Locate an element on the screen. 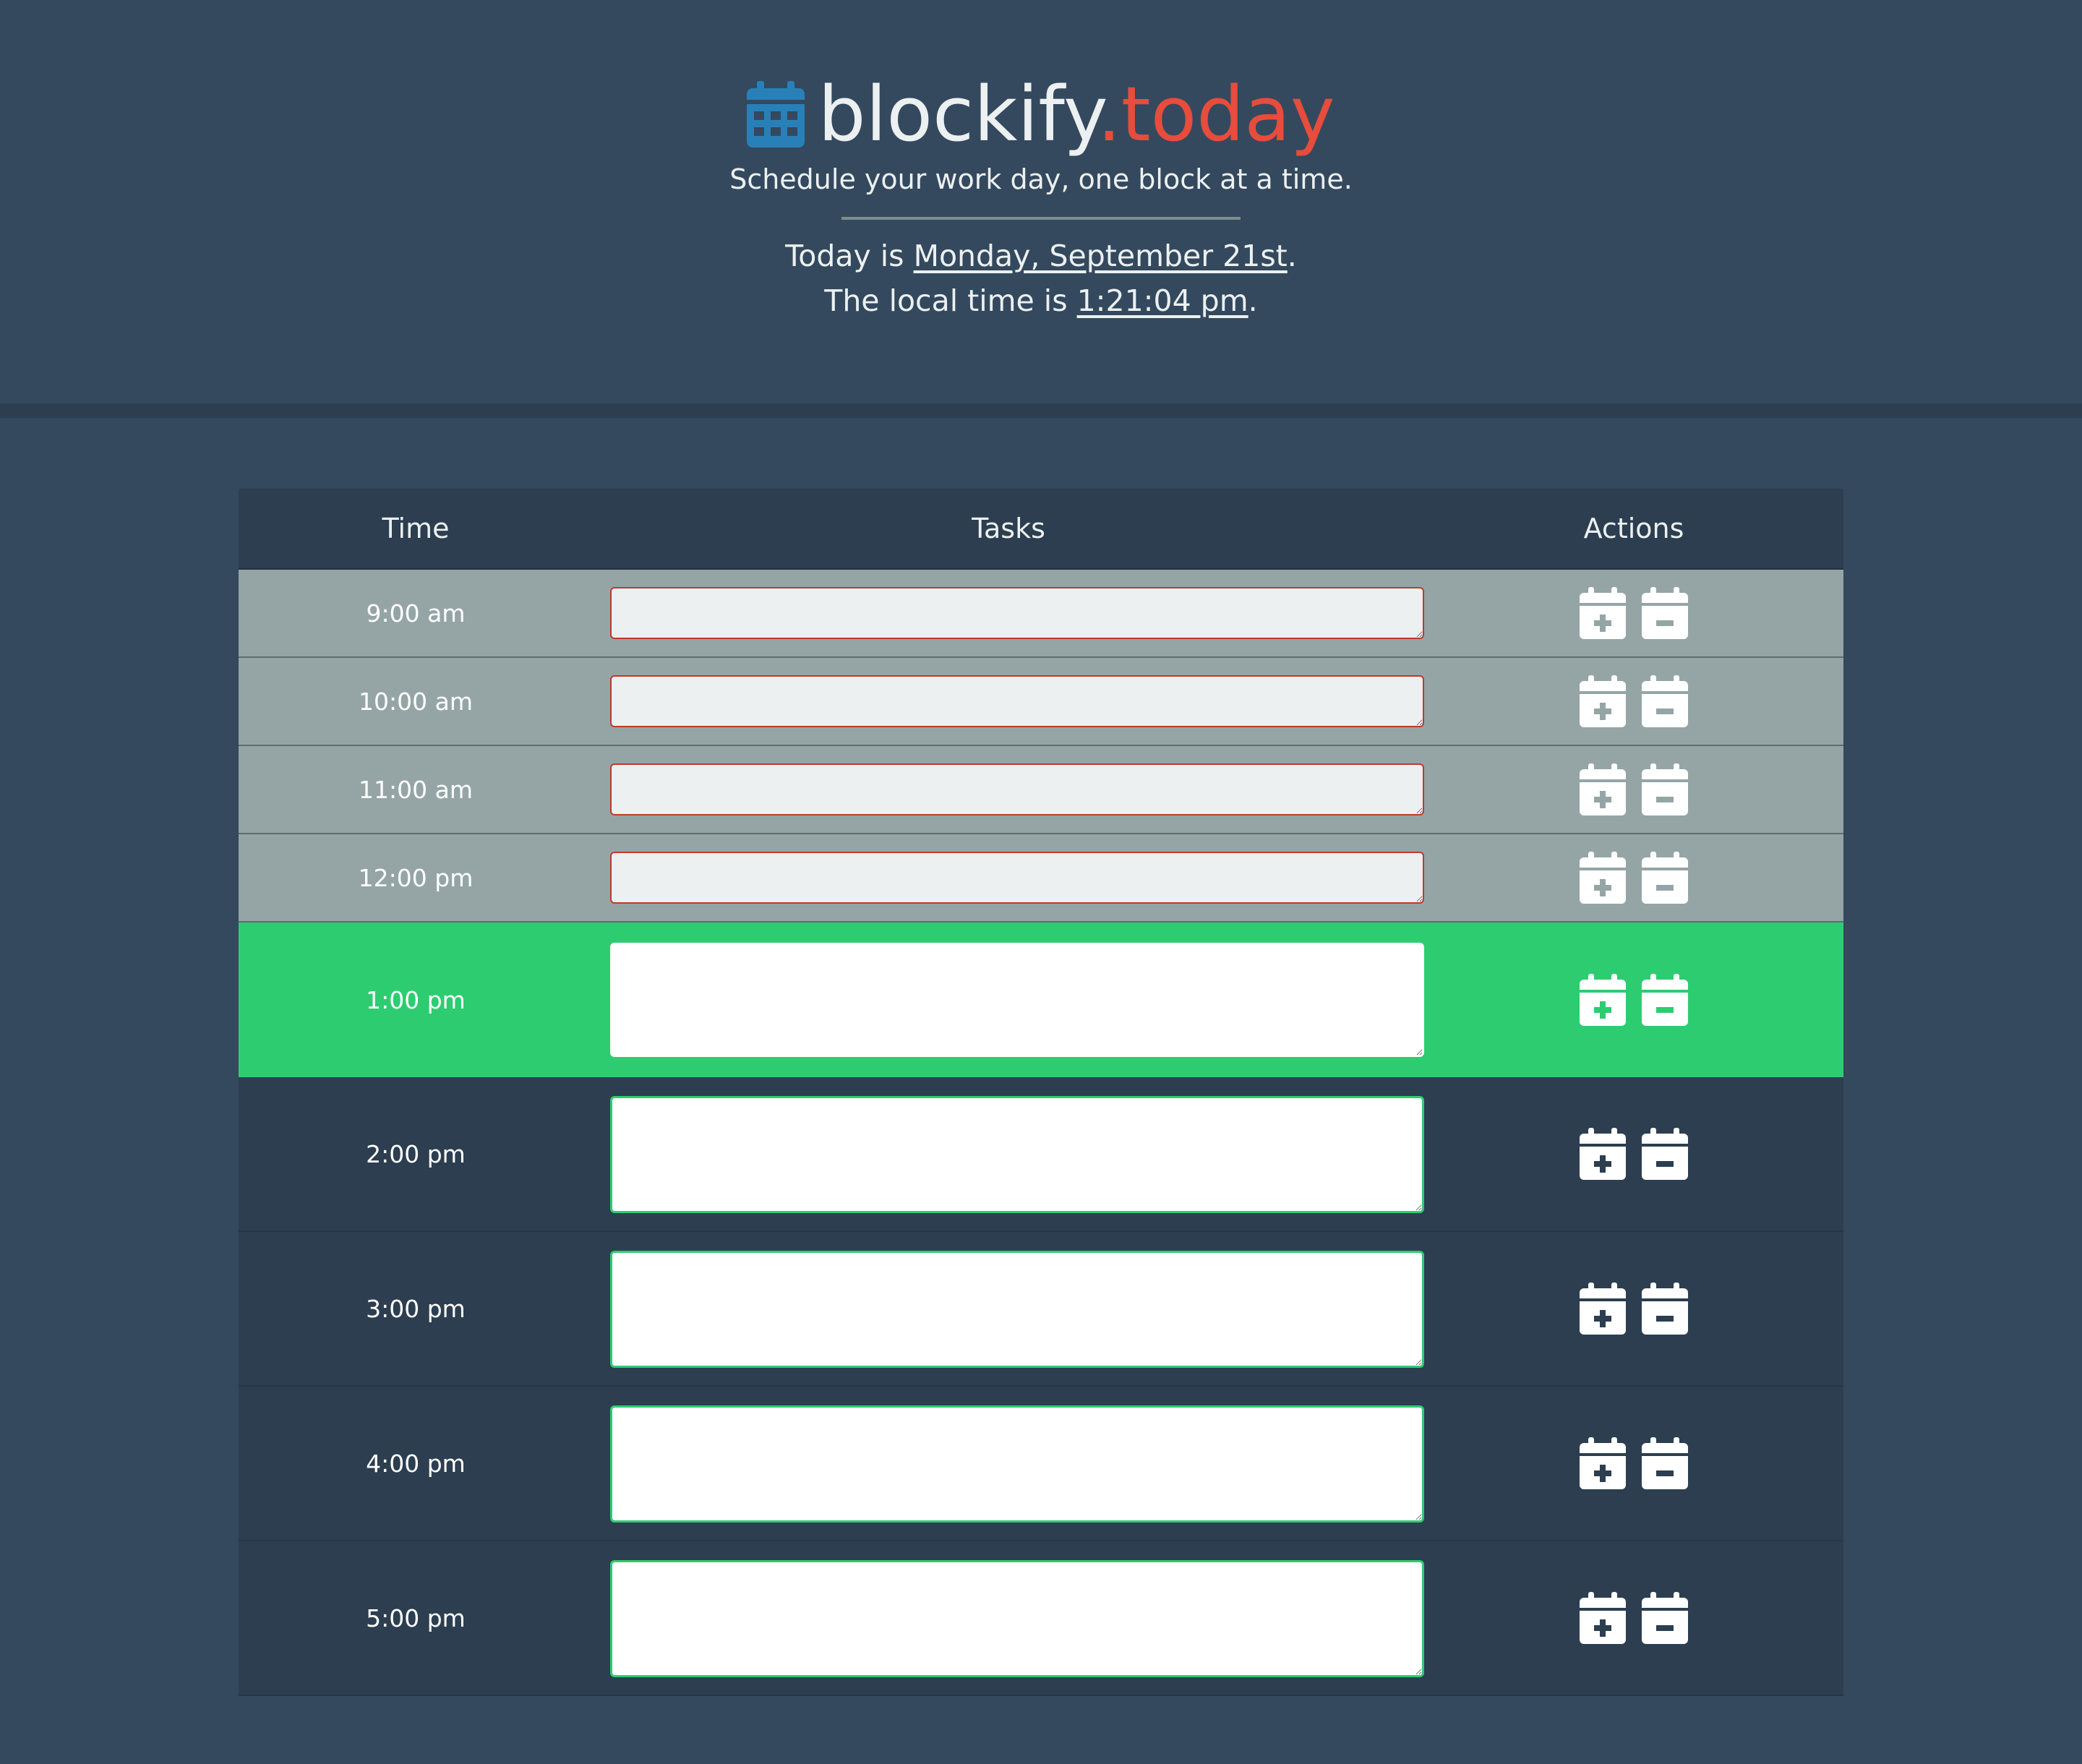 This screenshot has height=1764, width=2082. time-block-row: 12:00 pm is located at coordinates (1041, 878).